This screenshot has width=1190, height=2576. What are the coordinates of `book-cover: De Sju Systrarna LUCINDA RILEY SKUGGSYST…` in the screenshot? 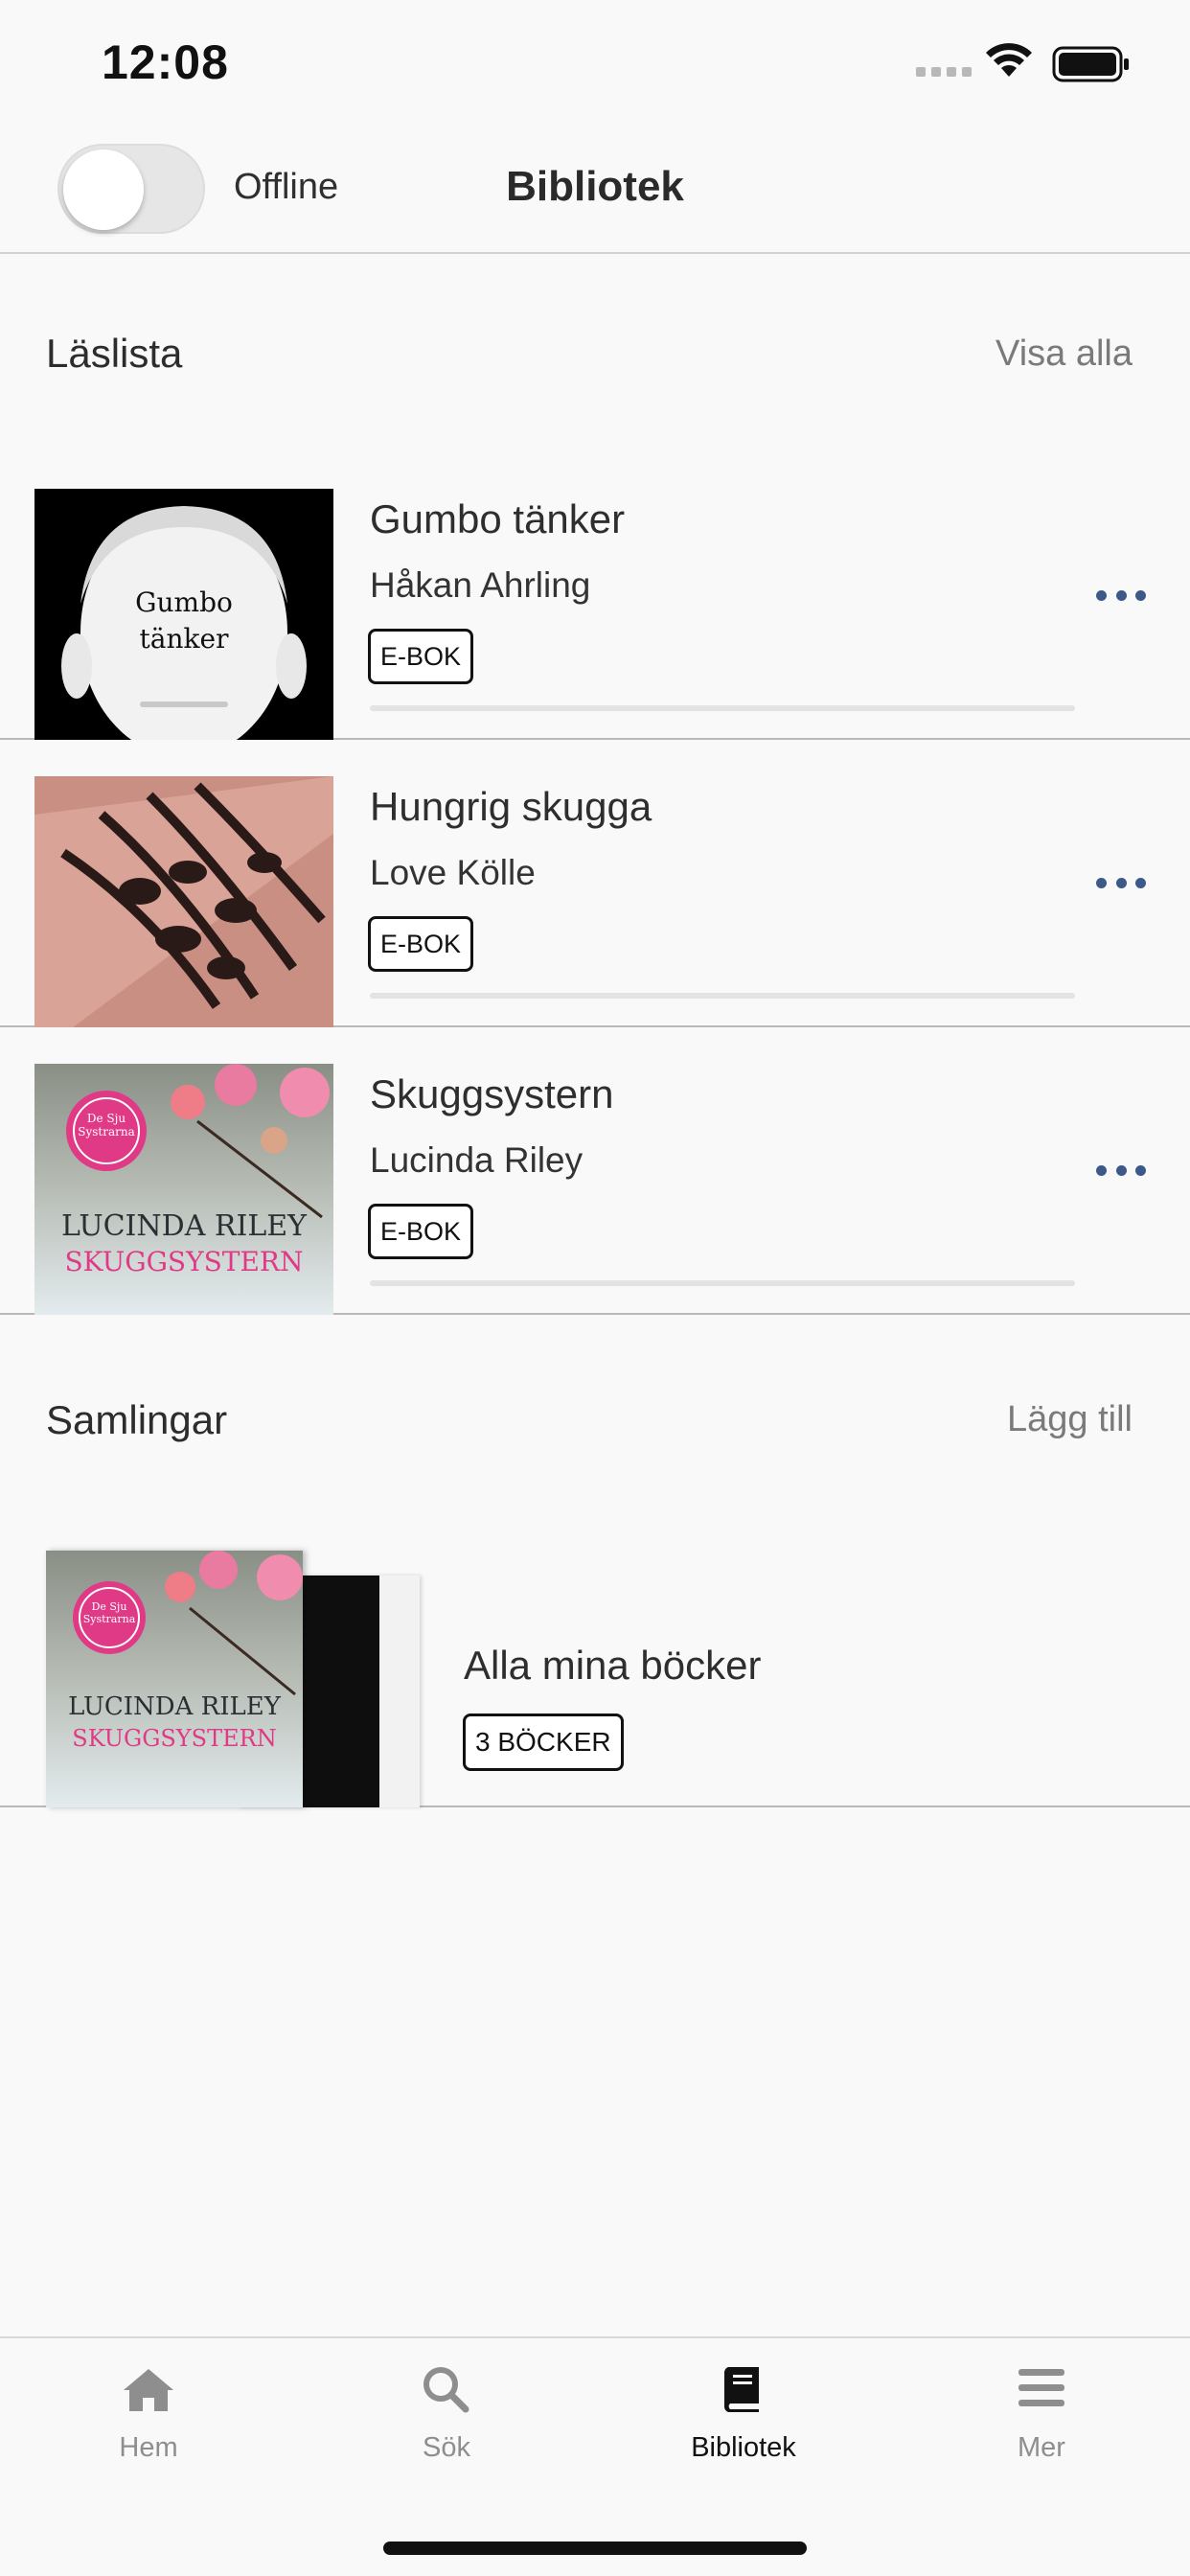 It's located at (183, 1189).